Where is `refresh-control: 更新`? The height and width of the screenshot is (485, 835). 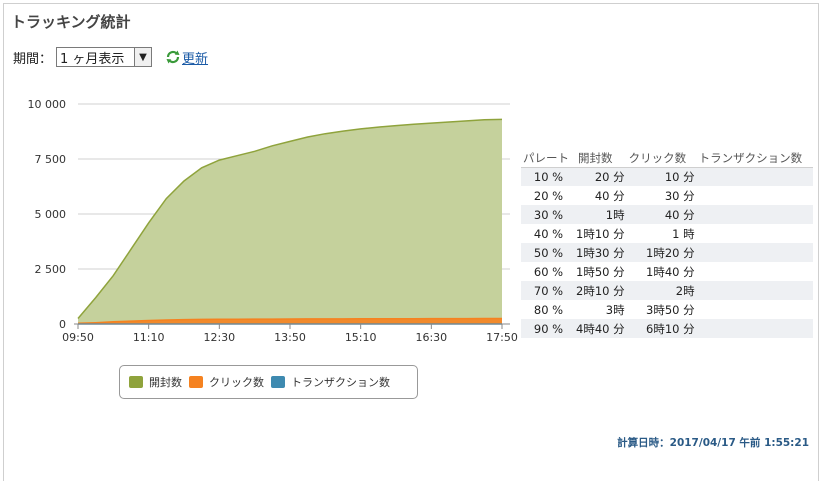 refresh-control: 更新 is located at coordinates (186, 57).